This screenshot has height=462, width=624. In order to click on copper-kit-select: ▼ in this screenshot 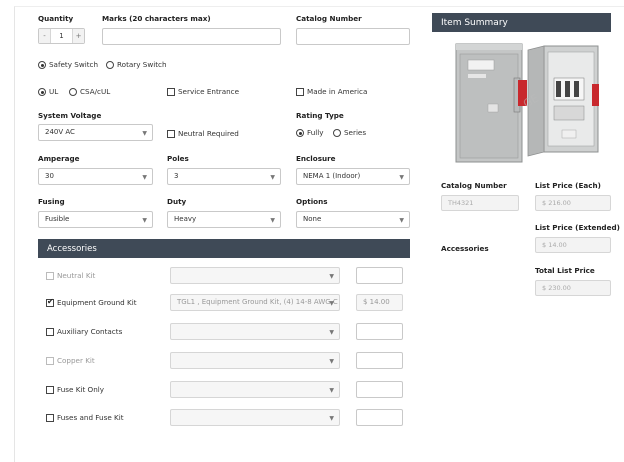, I will do `click(255, 360)`.